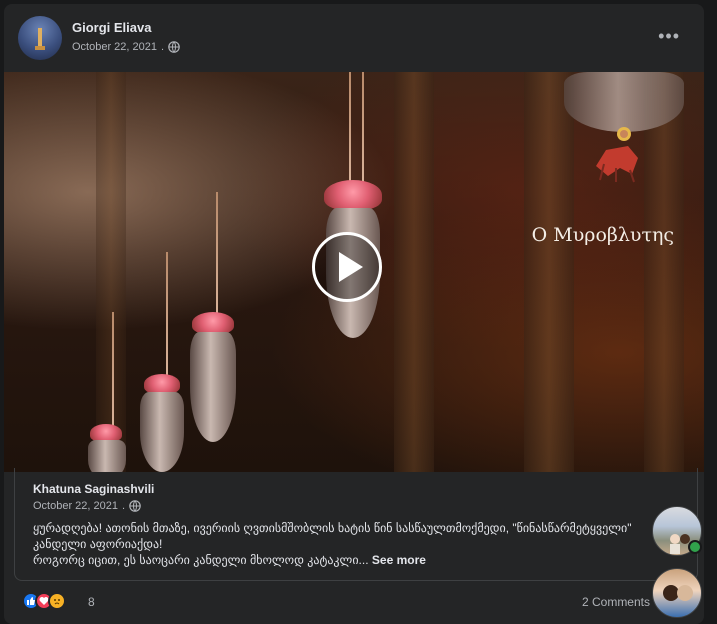 The width and height of the screenshot is (717, 624). Describe the element at coordinates (669, 36) in the screenshot. I see `more-options-button: •••` at that location.